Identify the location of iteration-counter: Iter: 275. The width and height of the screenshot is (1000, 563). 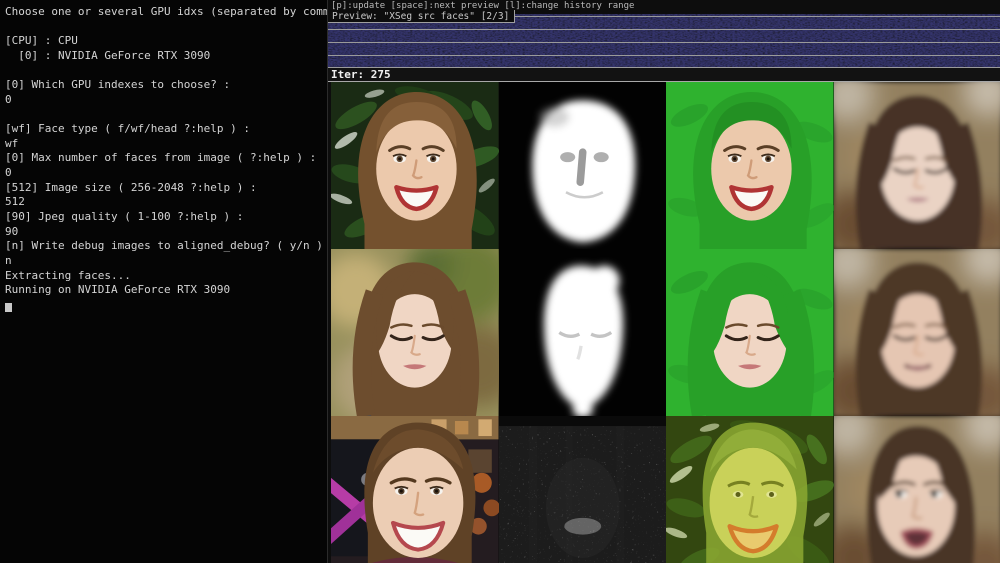
(664, 75).